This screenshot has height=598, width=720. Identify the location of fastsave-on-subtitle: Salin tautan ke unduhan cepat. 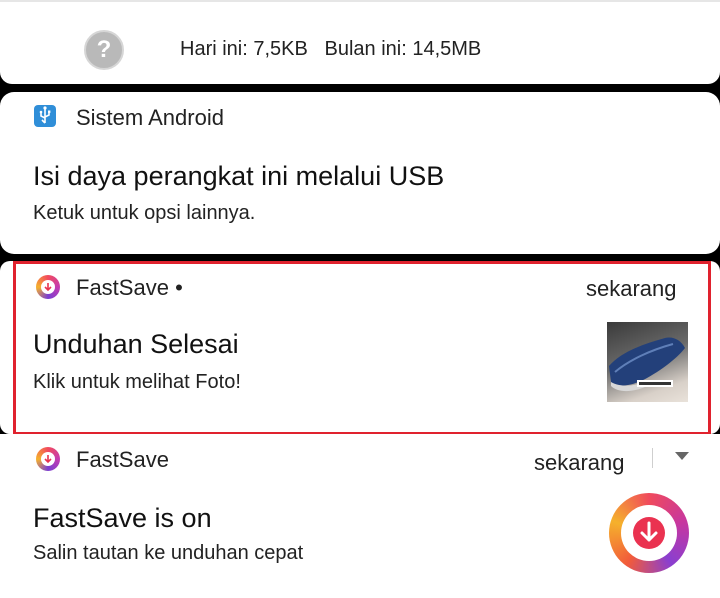
(168, 553).